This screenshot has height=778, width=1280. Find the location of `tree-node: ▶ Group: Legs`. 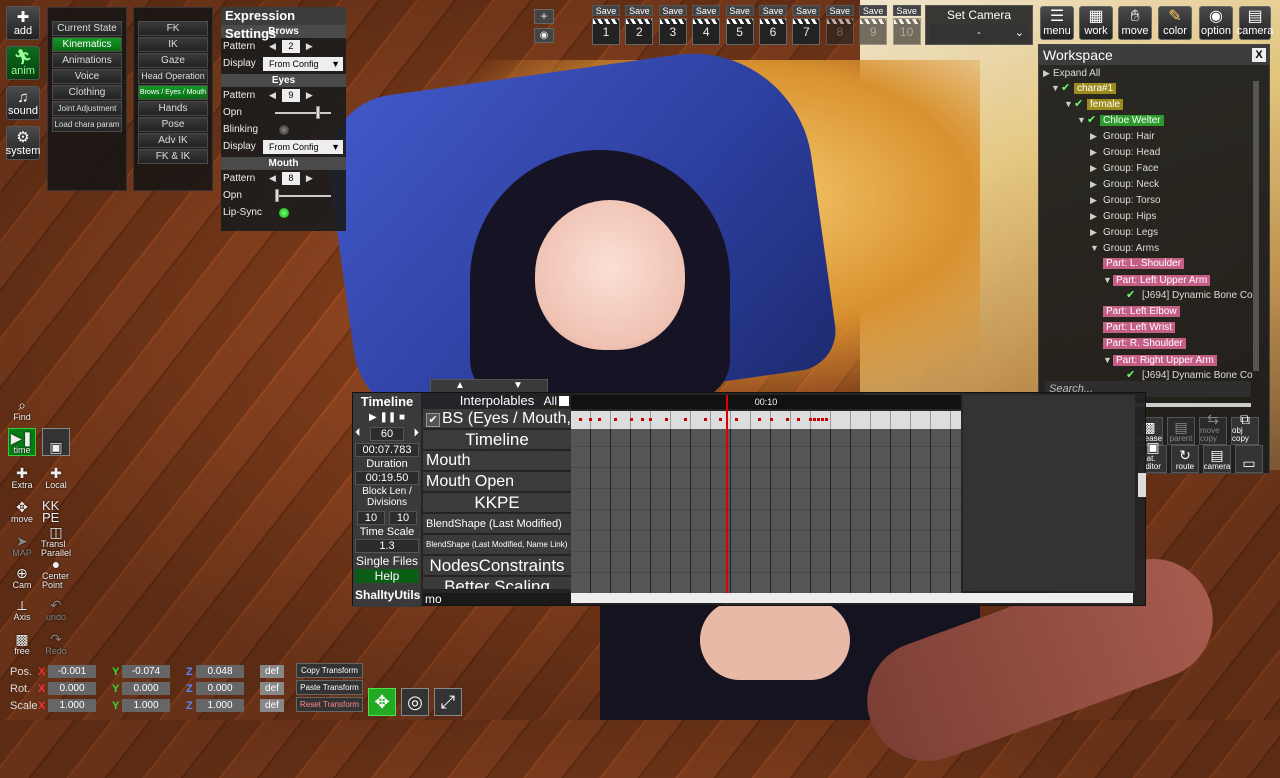

tree-node: ▶ Group: Legs is located at coordinates (1125, 232).